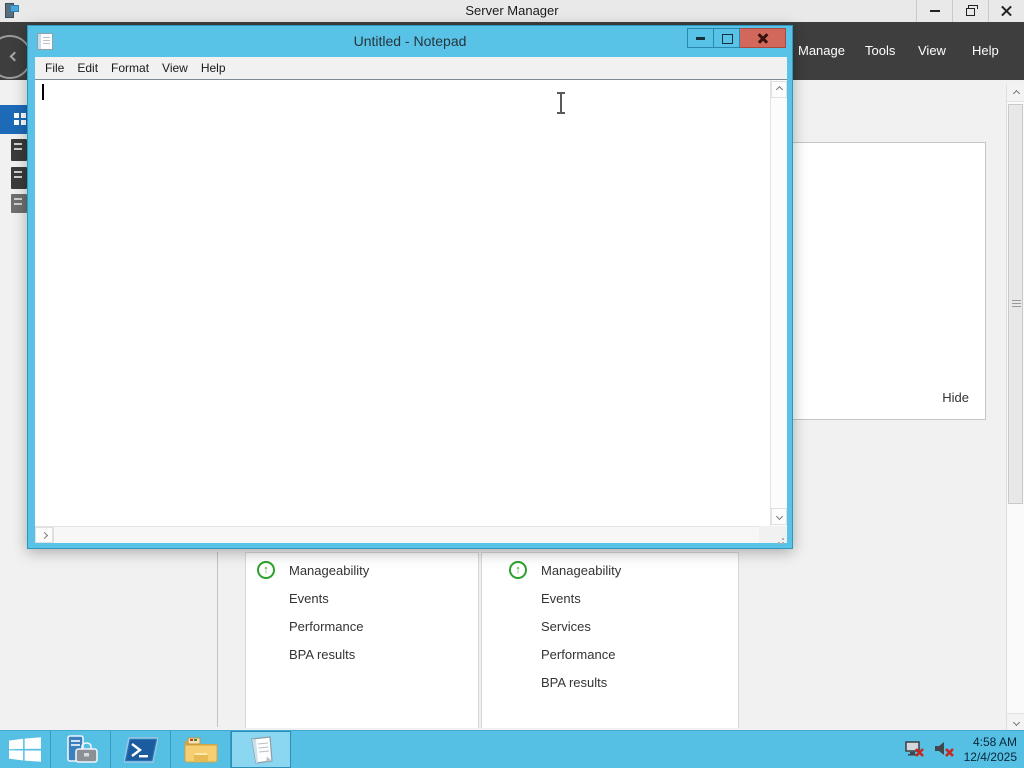 The image size is (1024, 768). I want to click on taskbar-notepad-button, so click(261, 749).